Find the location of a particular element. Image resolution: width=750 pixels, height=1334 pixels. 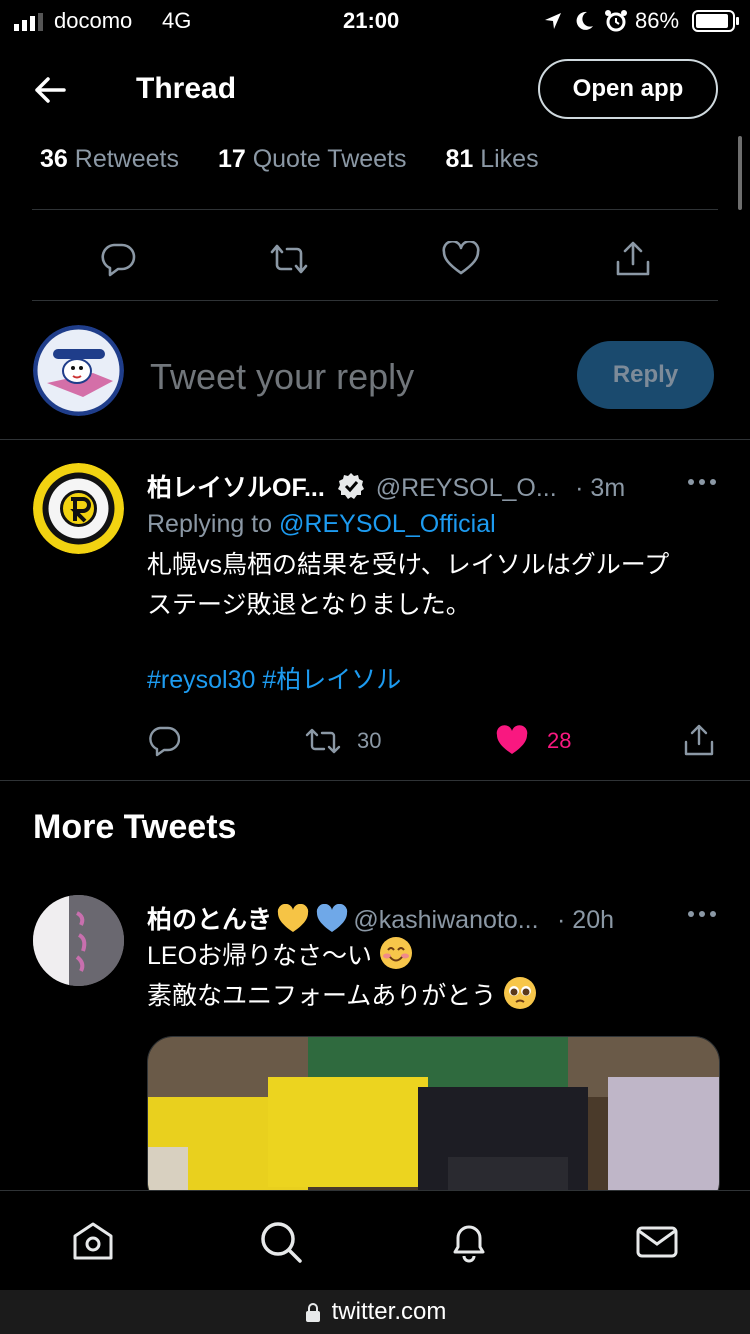

more-tweet-header: 柏のとんき @kashiwanoto... · 20h is located at coordinates (407, 918).